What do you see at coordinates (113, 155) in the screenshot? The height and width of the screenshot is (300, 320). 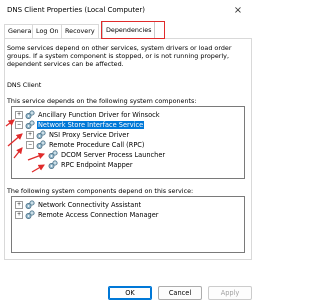 I see `tree-item-label: DCOM Server Process Launcher` at bounding box center [113, 155].